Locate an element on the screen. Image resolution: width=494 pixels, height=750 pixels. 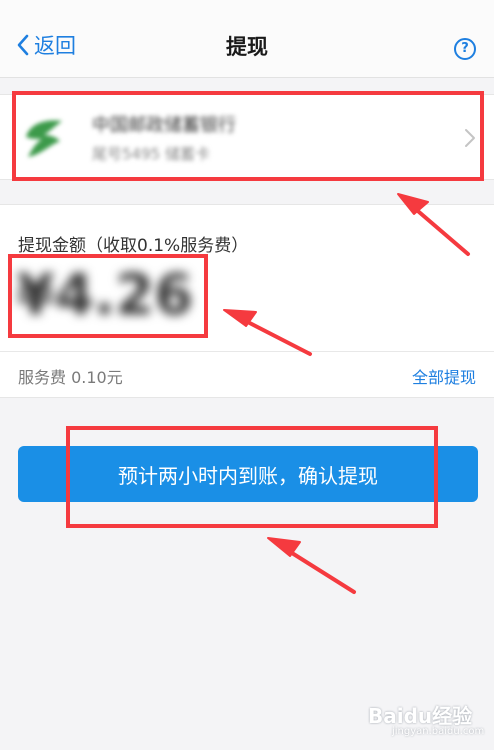
watermark-url: jingyan.baidu.com is located at coordinates (438, 731).